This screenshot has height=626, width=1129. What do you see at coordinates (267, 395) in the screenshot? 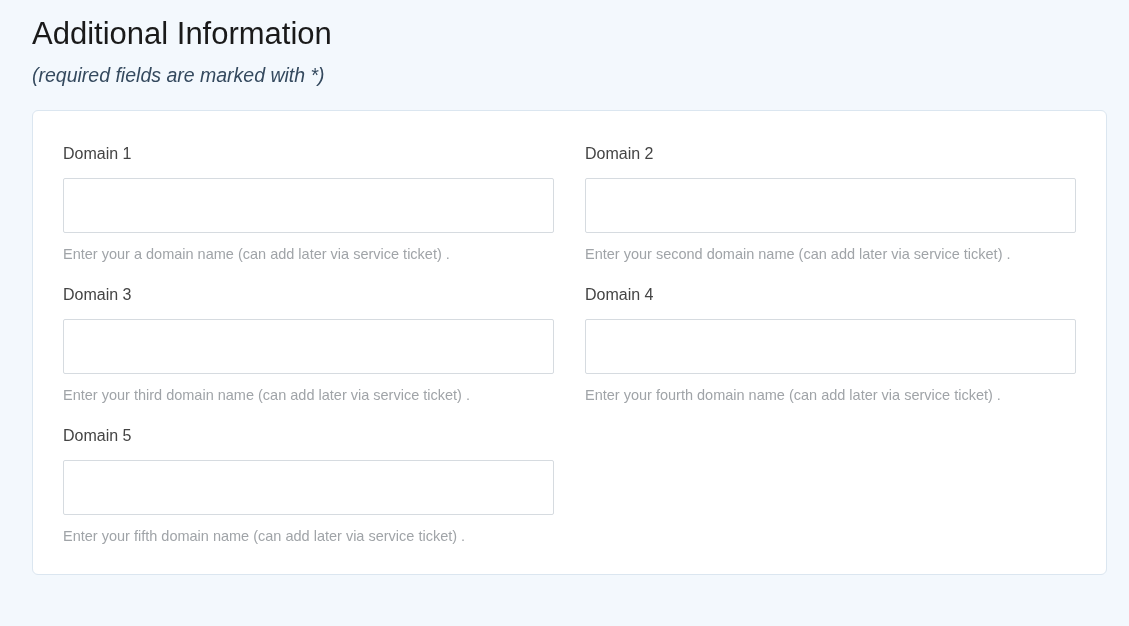
I see `help-text: Enter your third domain name (can add later via service ticket) .` at bounding box center [267, 395].